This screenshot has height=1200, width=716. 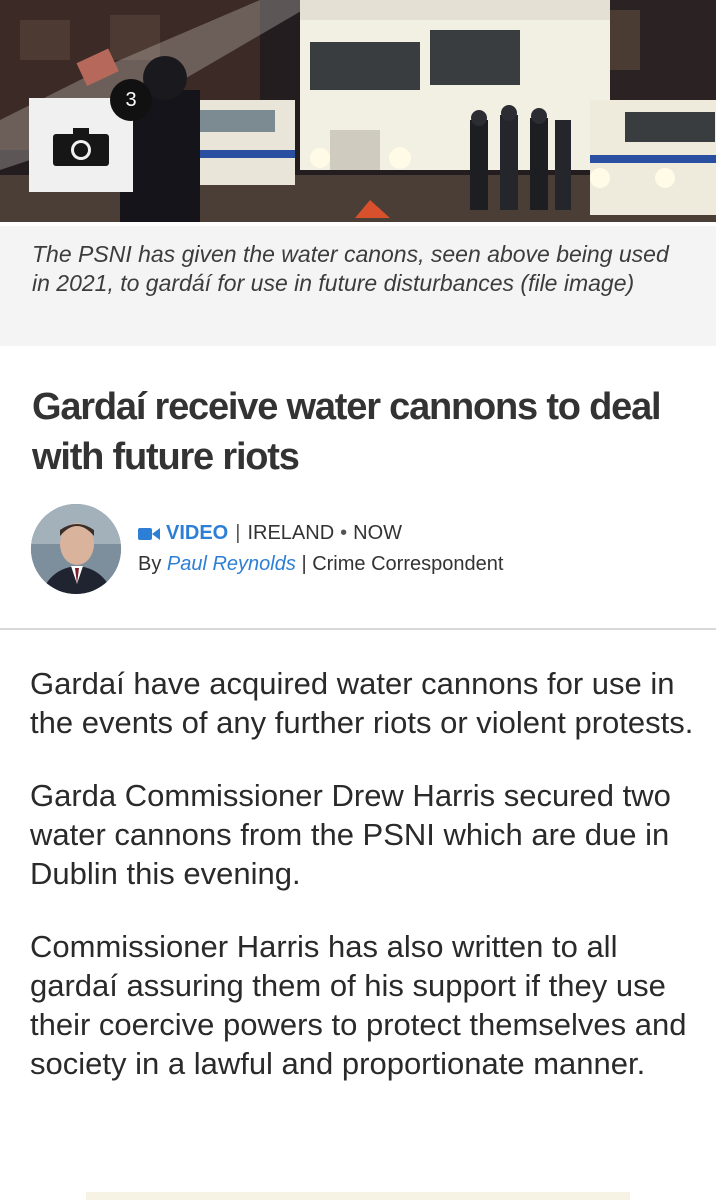 I want to click on author-photo, so click(x=76, y=549).